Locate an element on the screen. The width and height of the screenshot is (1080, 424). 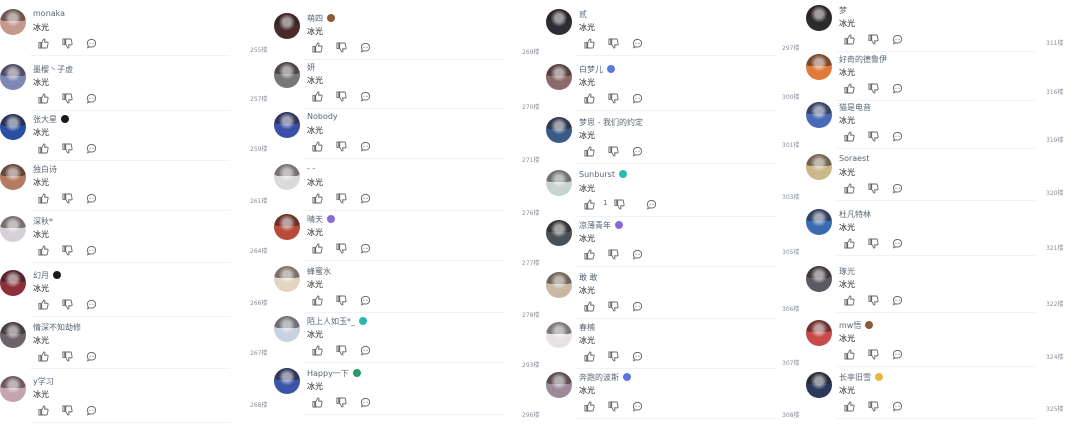
username: 梦 is located at coordinates (843, 10).